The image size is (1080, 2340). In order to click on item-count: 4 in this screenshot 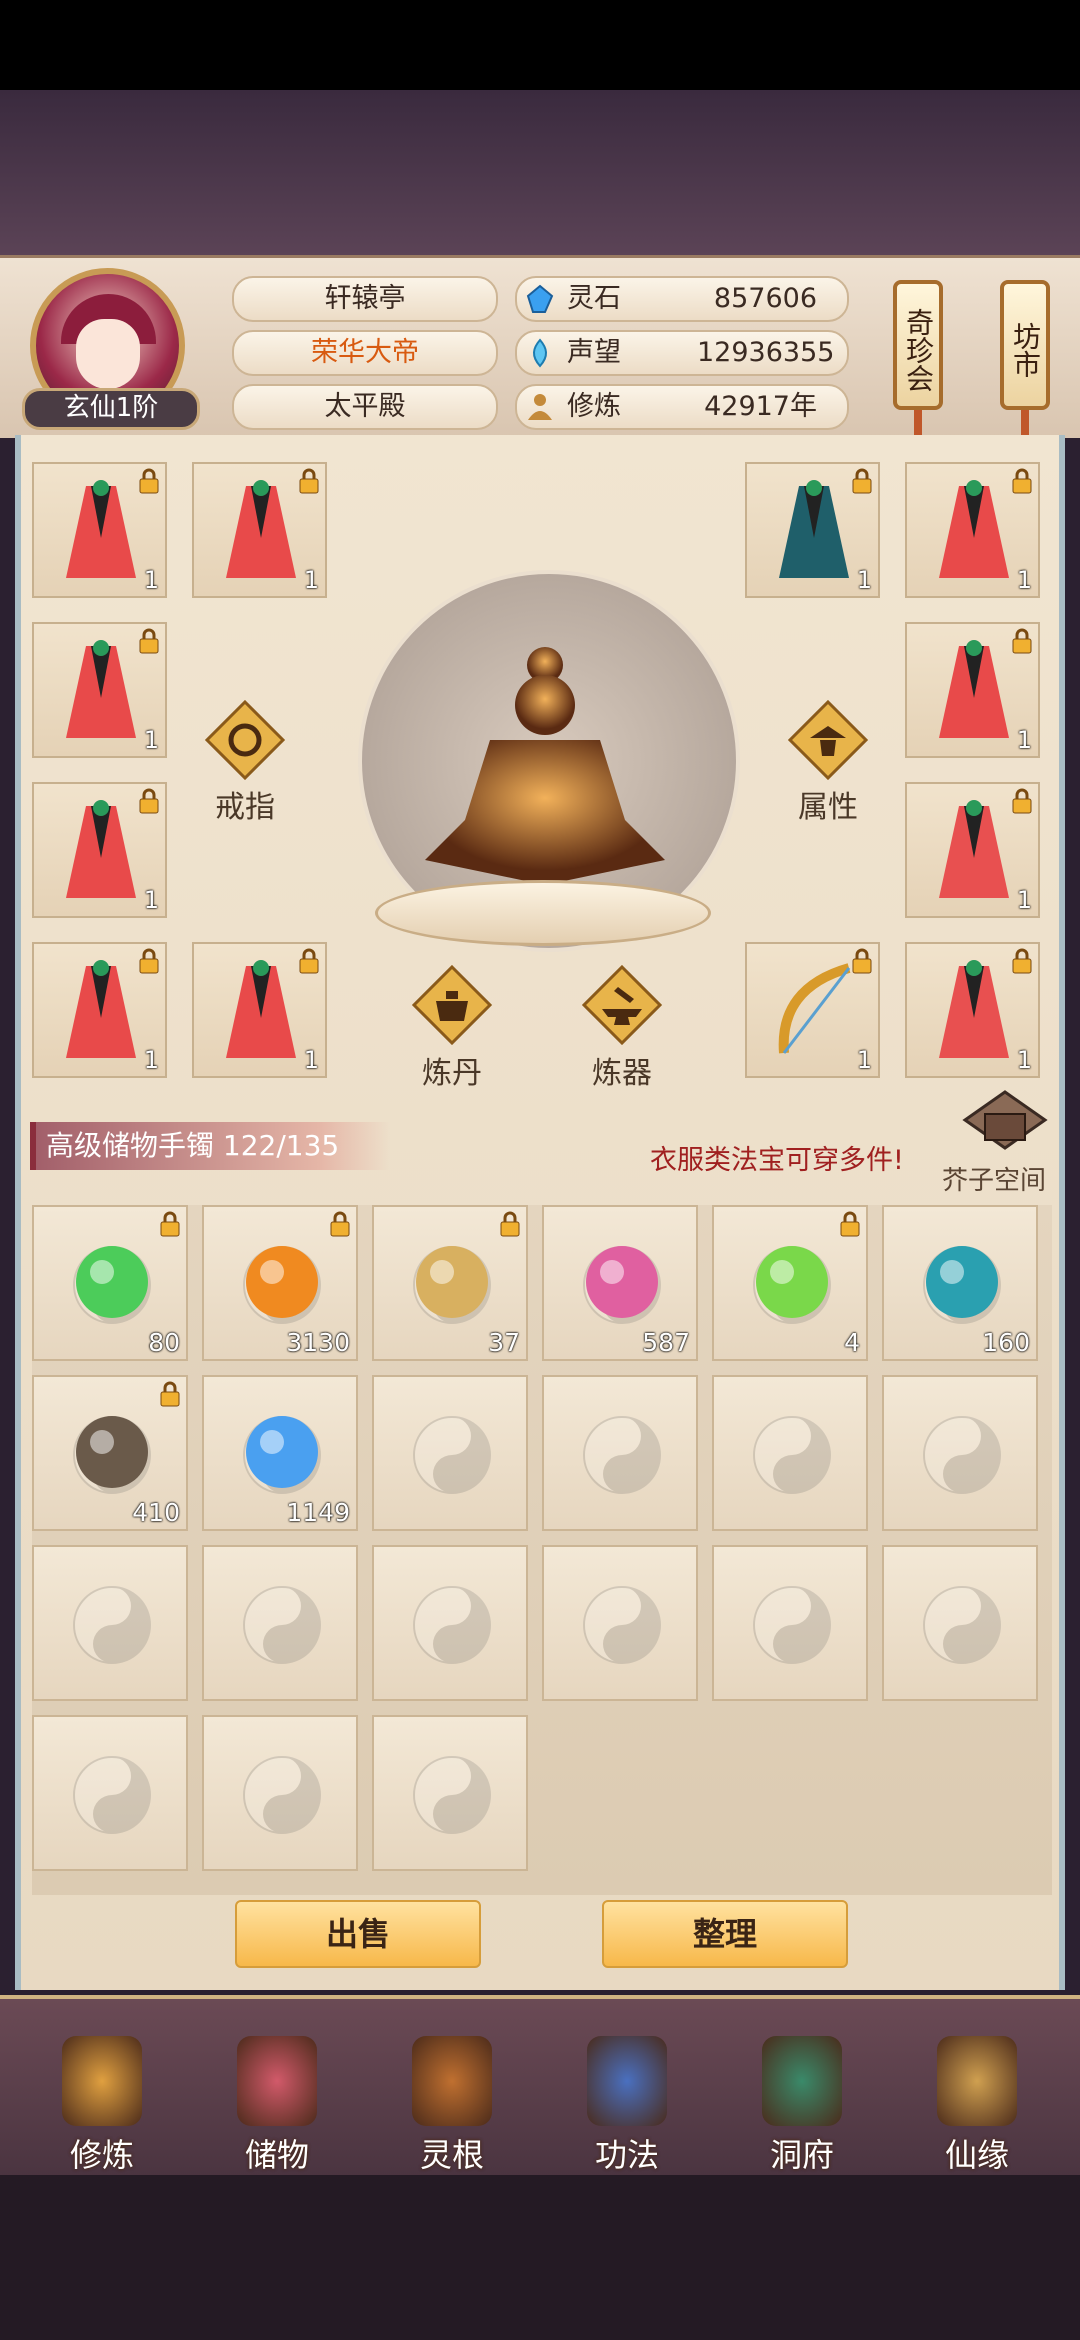, I will do `click(852, 1342)`.